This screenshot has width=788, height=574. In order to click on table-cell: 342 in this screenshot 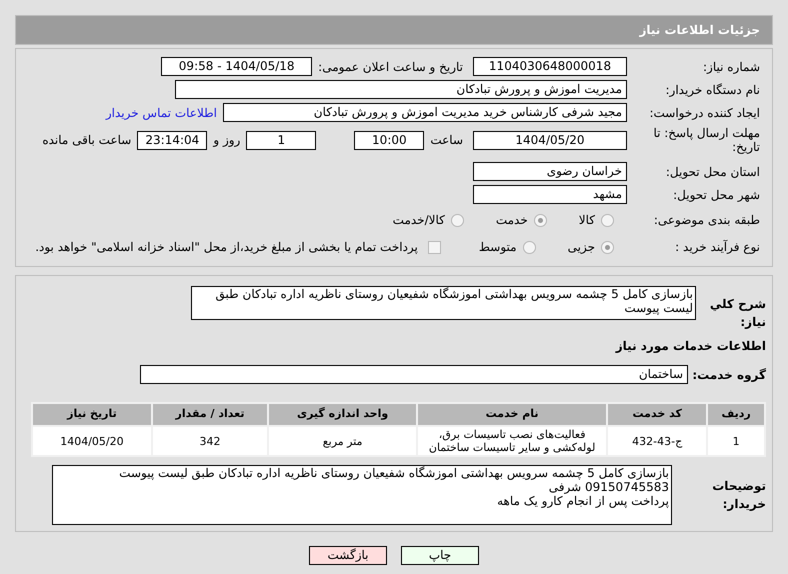, I will do `click(210, 441)`.